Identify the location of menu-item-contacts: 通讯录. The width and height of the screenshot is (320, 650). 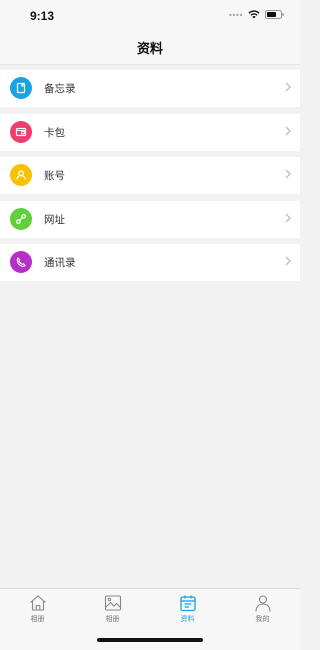
(150, 262).